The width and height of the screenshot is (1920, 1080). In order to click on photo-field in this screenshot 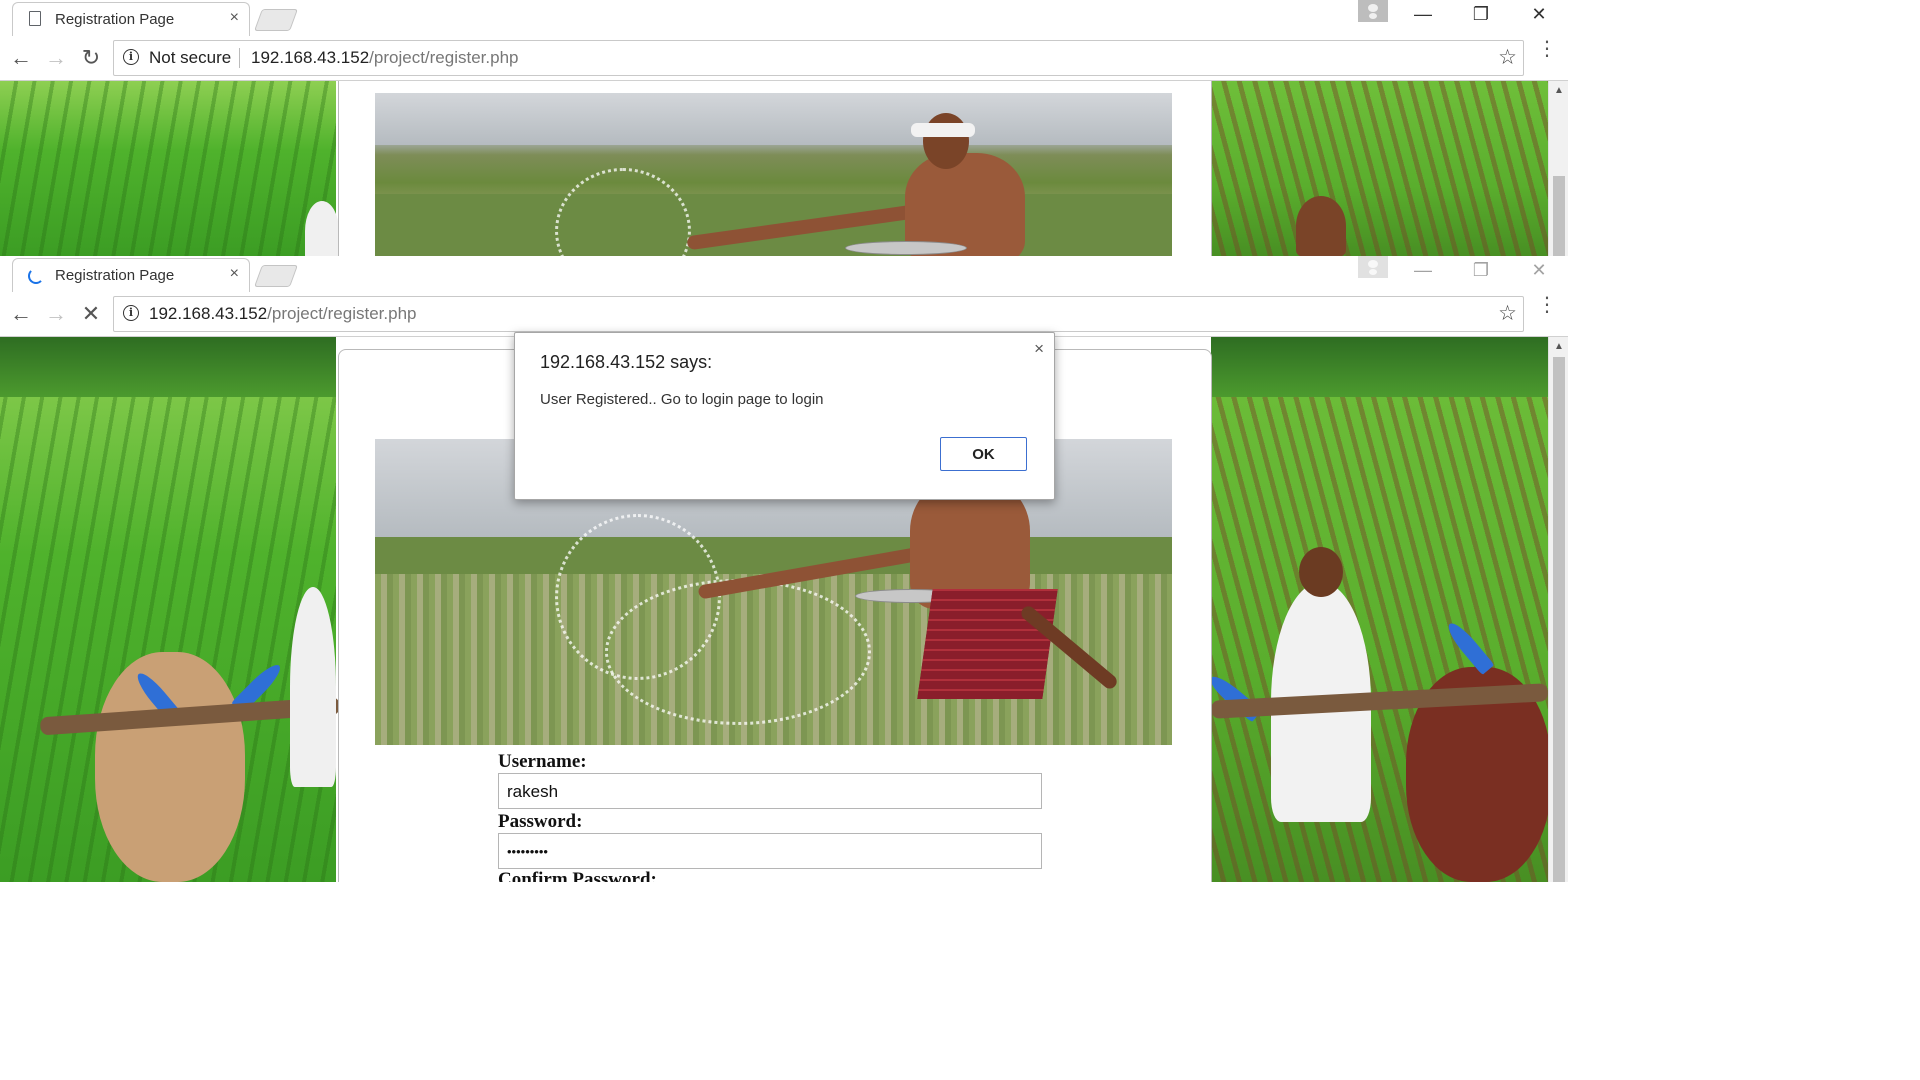, I will do `click(773, 555)`.